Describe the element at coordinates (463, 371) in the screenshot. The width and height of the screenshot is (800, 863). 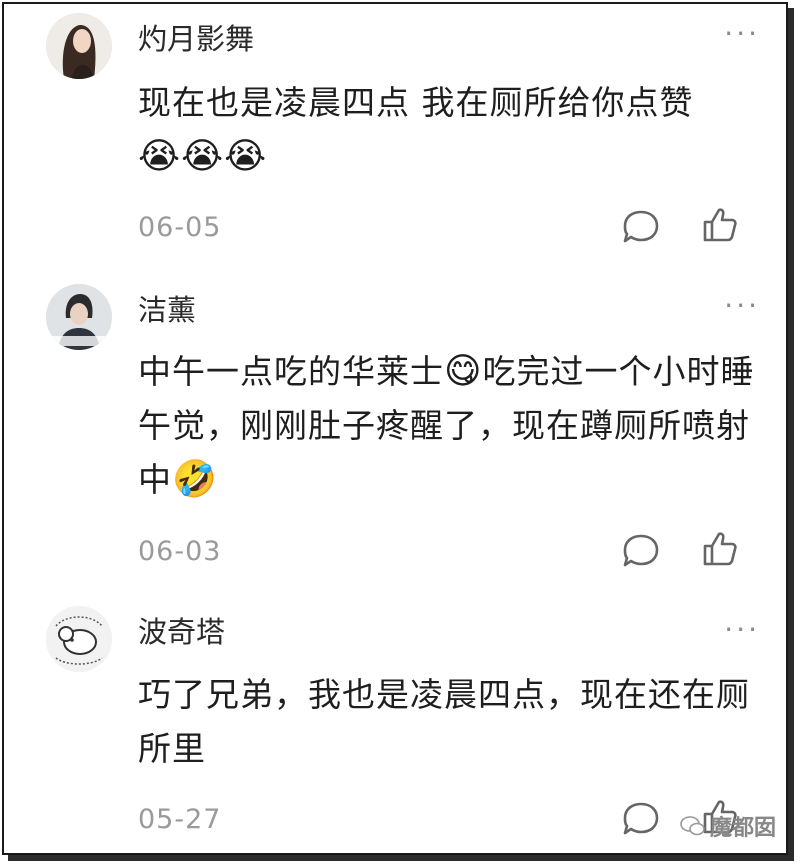
I see `savoring-food-emoji: 😋` at that location.